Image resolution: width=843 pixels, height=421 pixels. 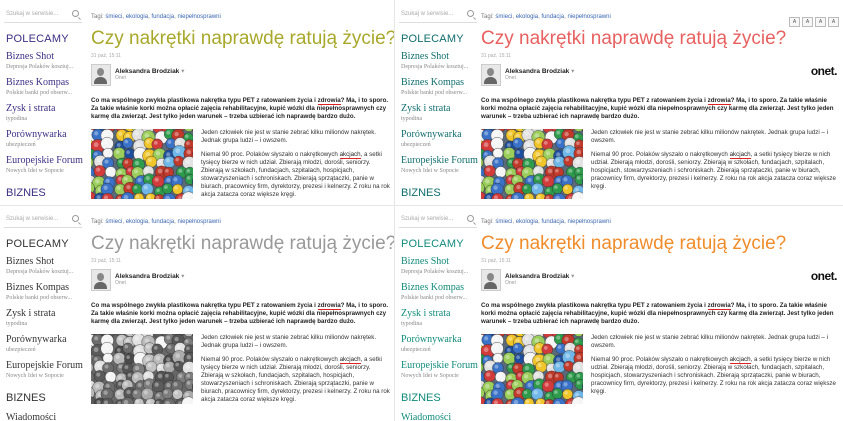 I want to click on sidebar-item-europejskie-forum: Europejskie Forum Nowych Idei w Sopocie, so click(x=441, y=165).